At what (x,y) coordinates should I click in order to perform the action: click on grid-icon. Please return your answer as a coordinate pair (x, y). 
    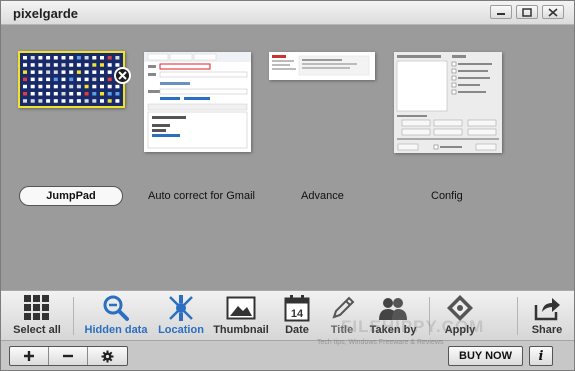
    Looking at the image, I should click on (36, 307).